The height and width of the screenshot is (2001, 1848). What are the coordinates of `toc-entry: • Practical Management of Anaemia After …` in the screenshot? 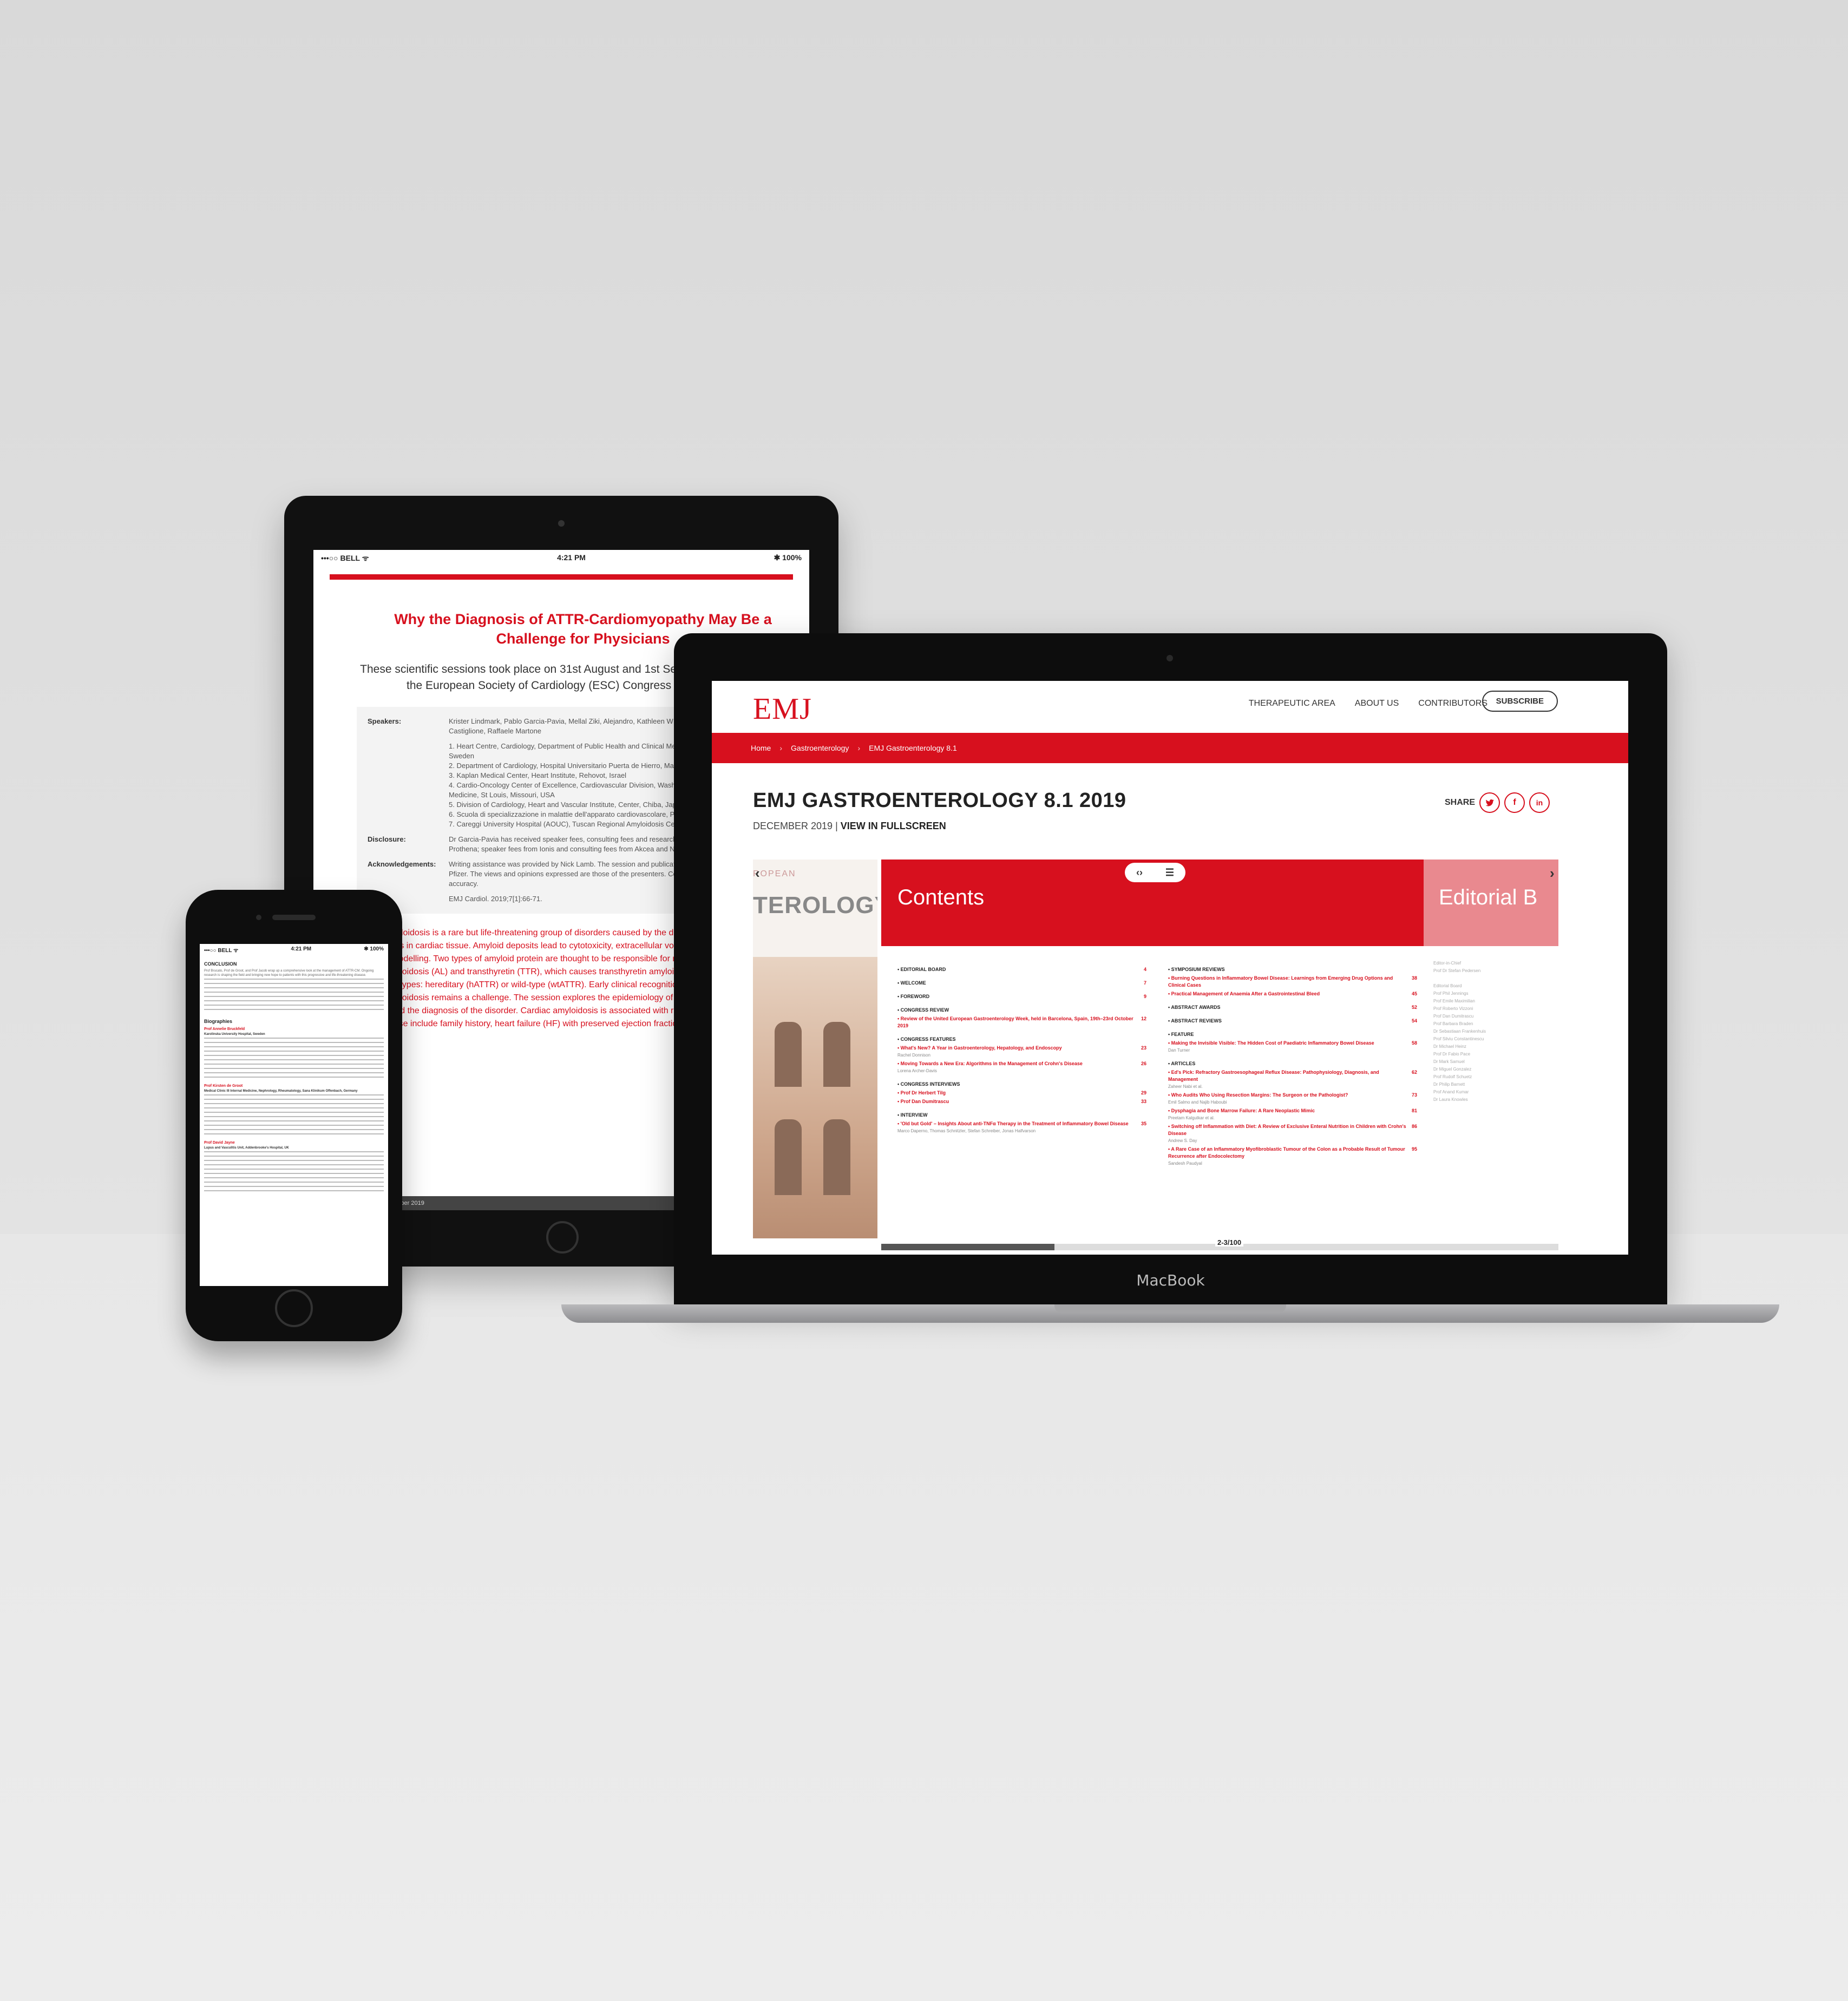 It's located at (1292, 994).